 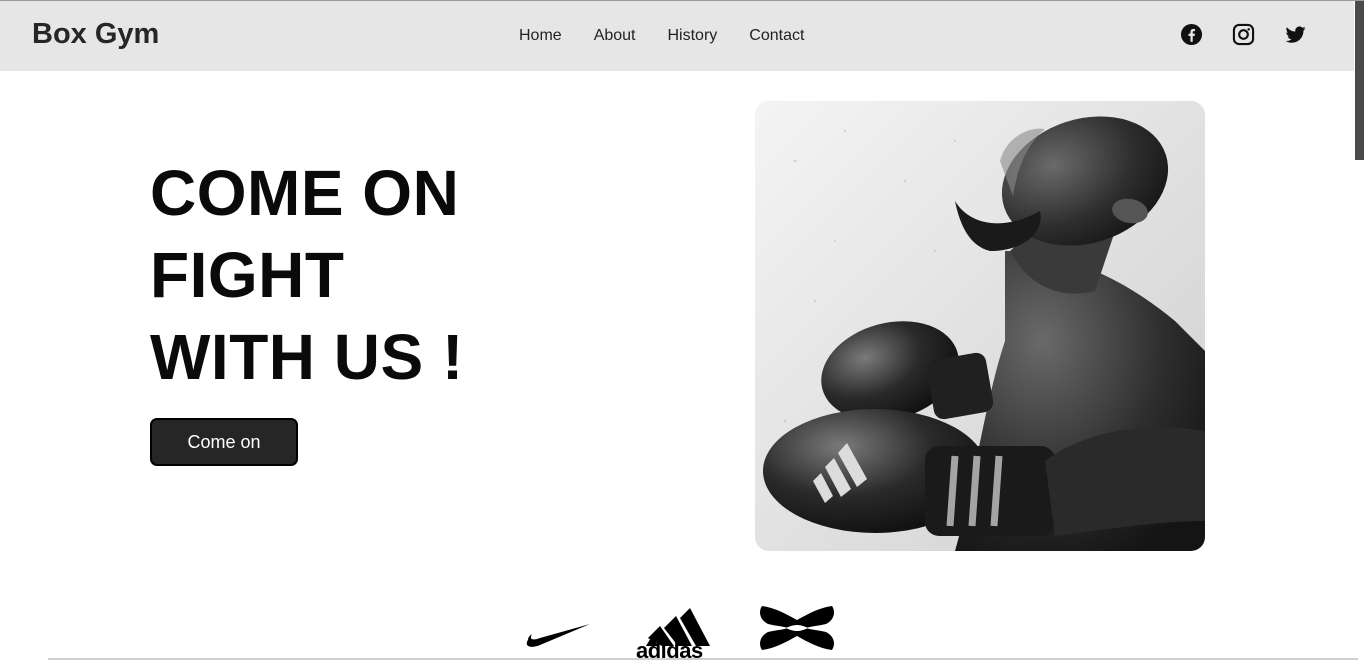 I want to click on twitter-icon, so click(x=1295, y=34).